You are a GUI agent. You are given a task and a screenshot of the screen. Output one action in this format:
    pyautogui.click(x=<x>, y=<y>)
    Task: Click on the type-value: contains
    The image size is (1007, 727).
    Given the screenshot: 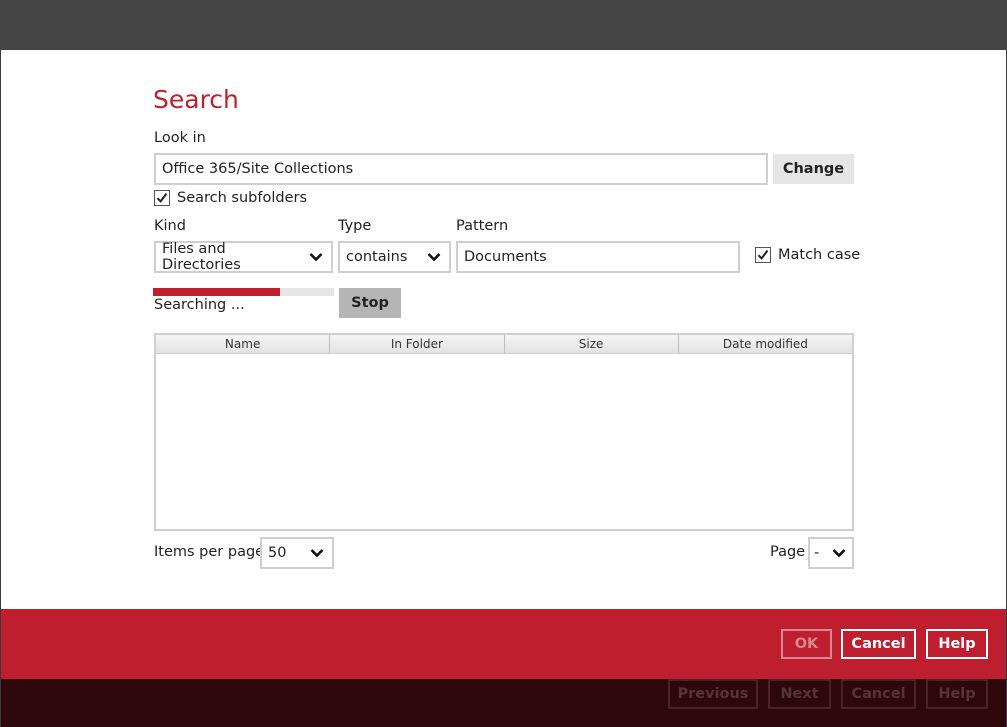 What is the action you would take?
    pyautogui.click(x=377, y=257)
    